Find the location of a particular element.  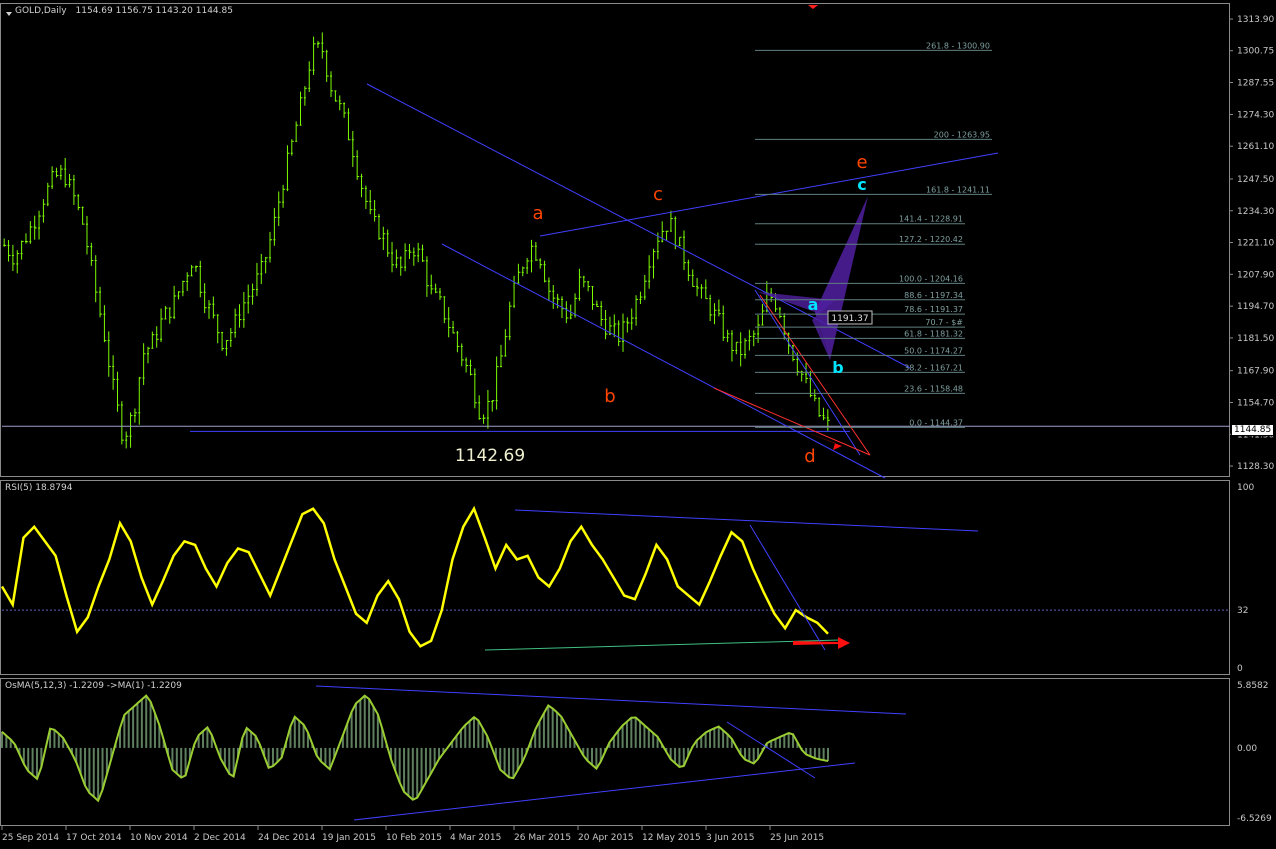

x-tick-label: 19 Jan 2015 is located at coordinates (349, 838).